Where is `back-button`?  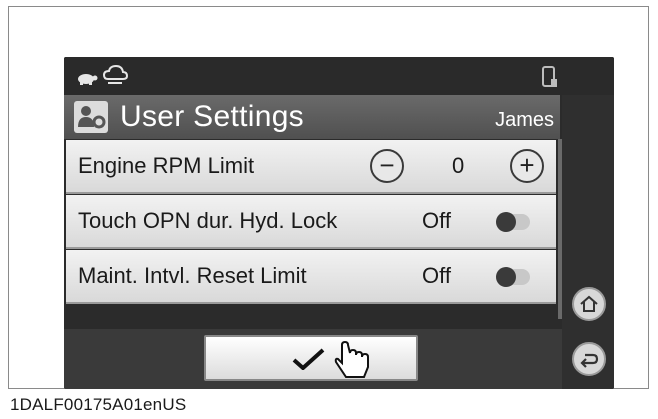 back-button is located at coordinates (589, 359).